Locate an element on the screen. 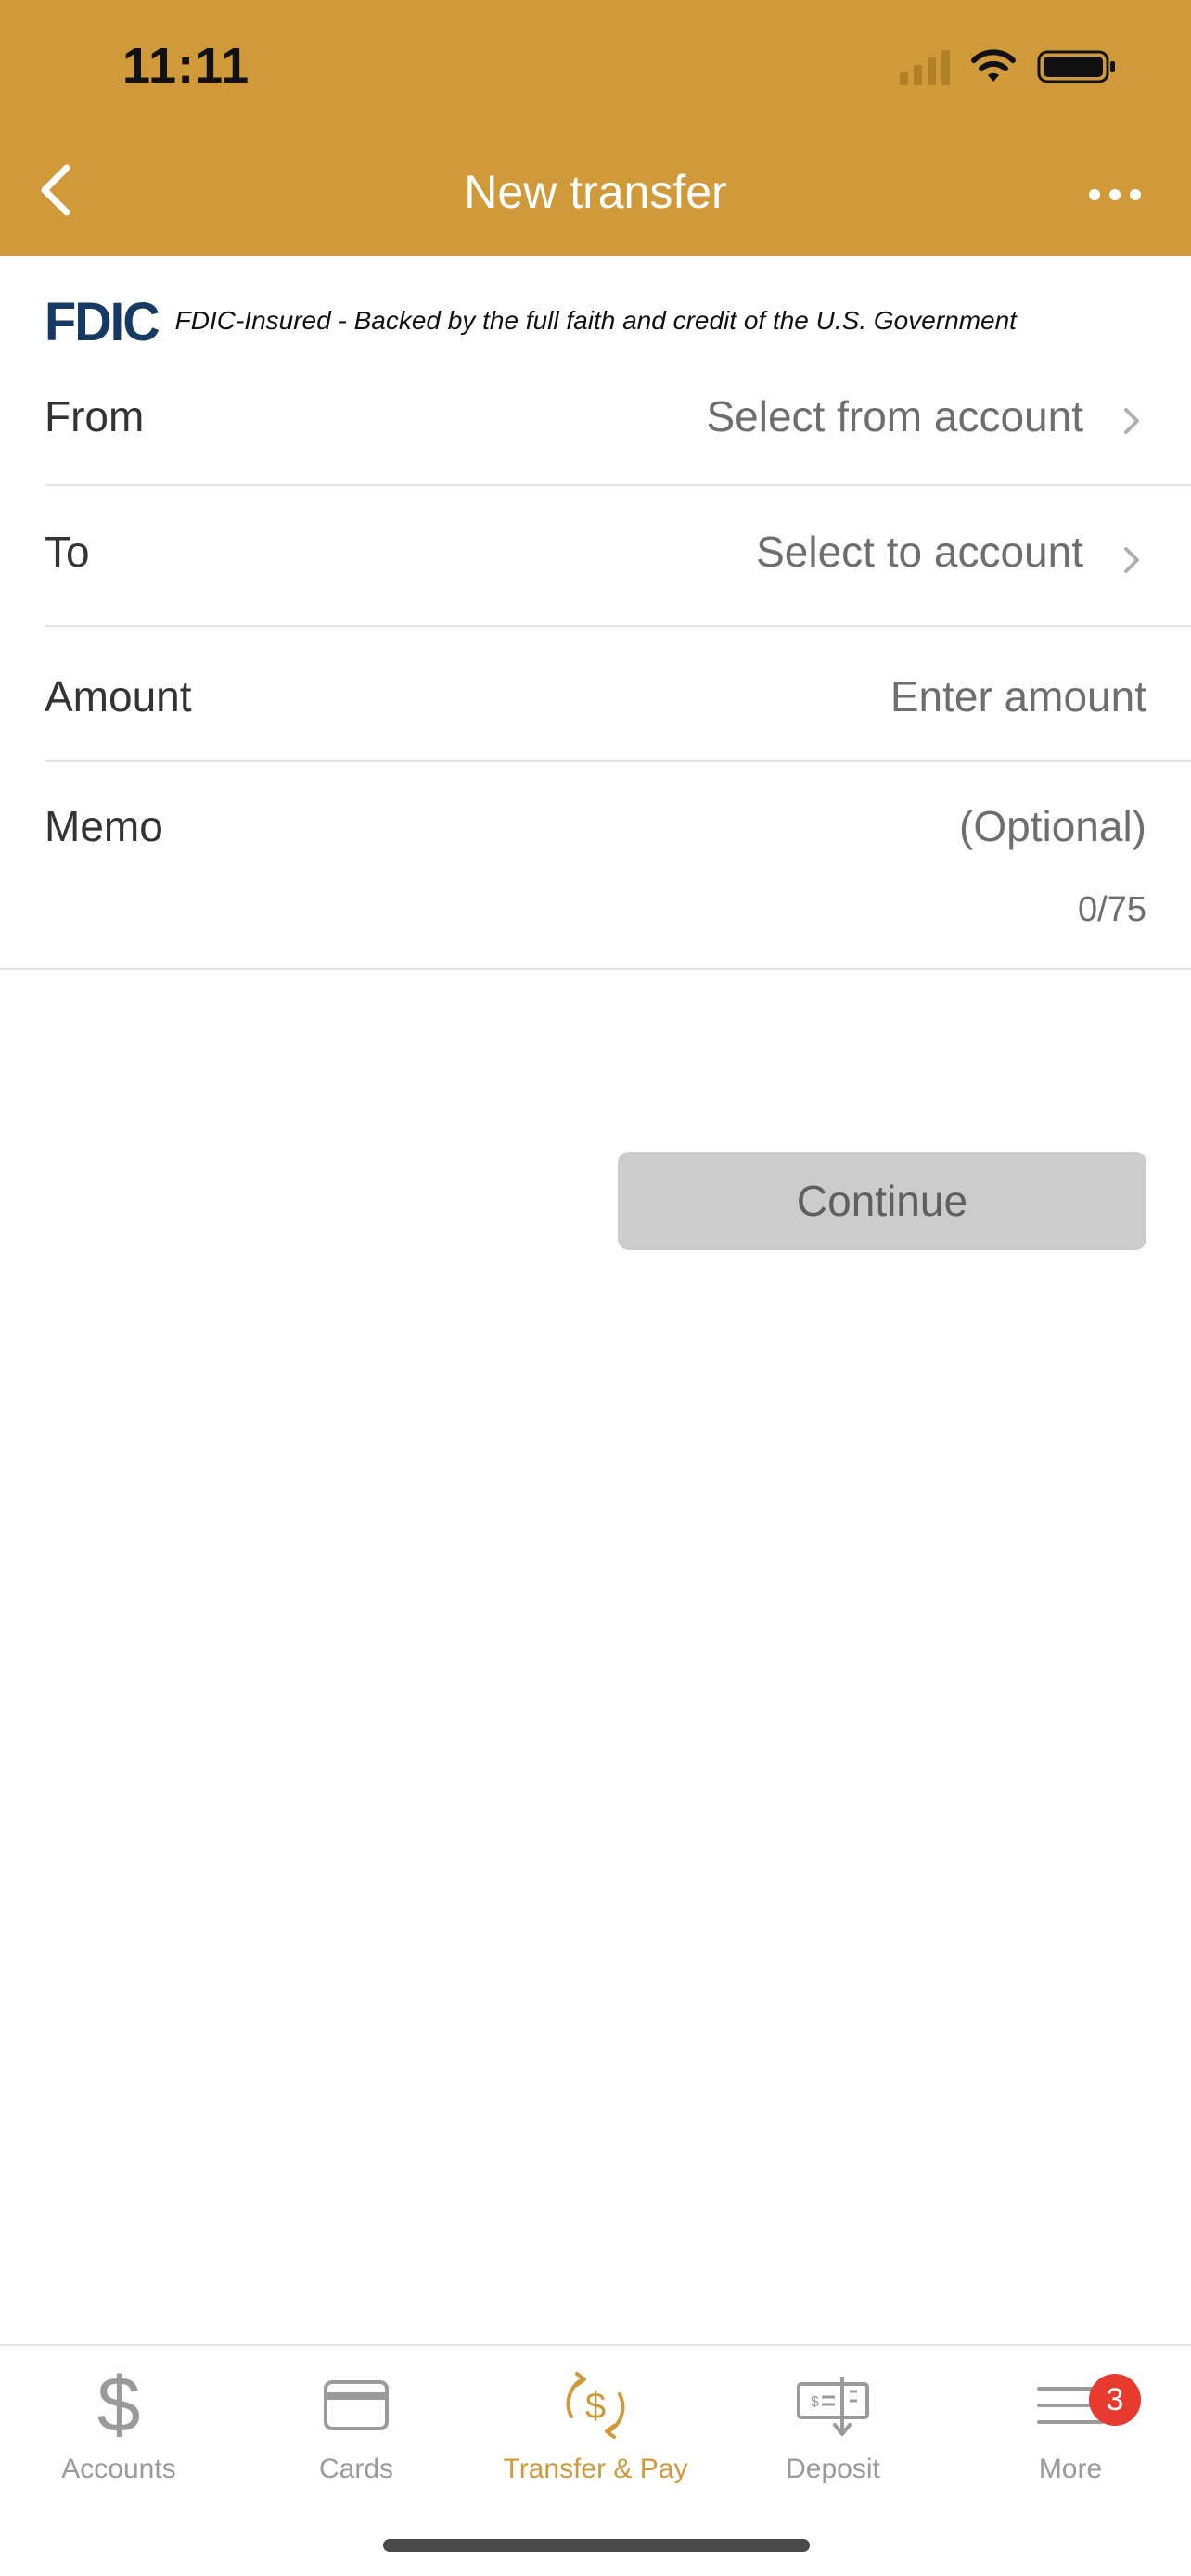  status-time: 11:11 is located at coordinates (186, 66).